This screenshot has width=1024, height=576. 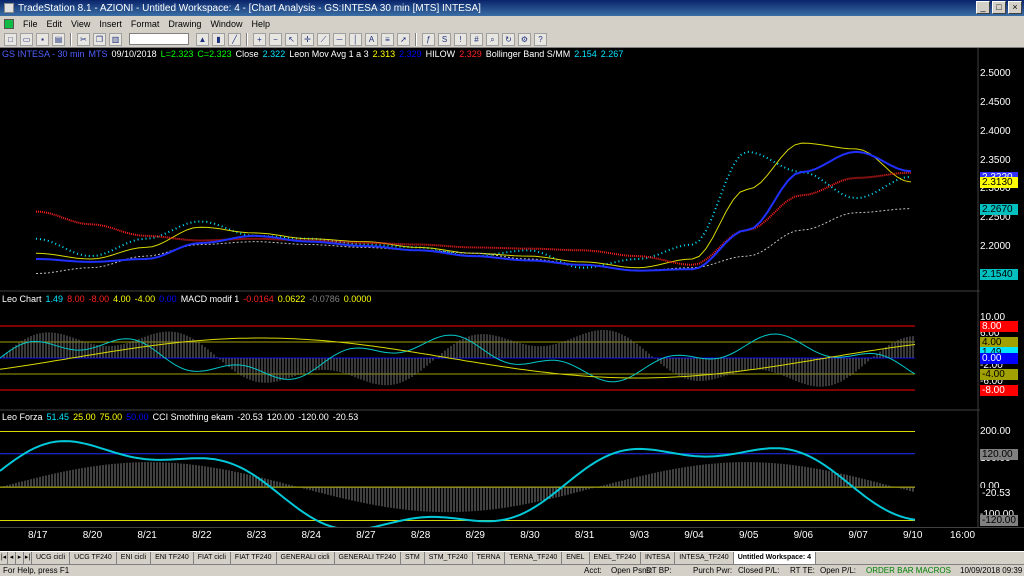 I want to click on menu-insert: Insert, so click(x=110, y=24).